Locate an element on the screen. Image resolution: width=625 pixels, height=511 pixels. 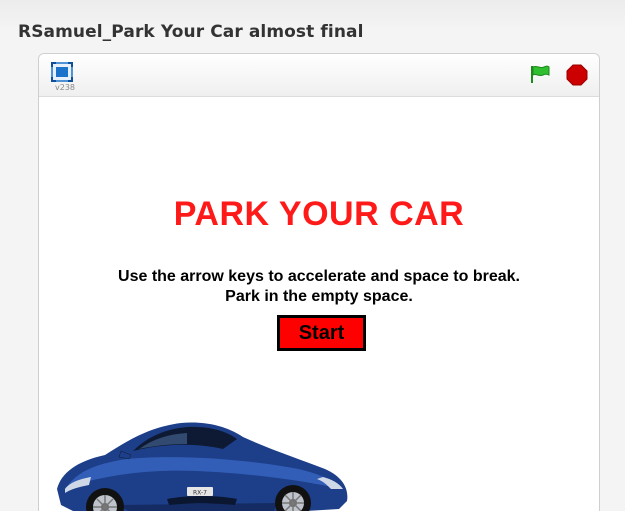
start-button: Start is located at coordinates (321, 333).